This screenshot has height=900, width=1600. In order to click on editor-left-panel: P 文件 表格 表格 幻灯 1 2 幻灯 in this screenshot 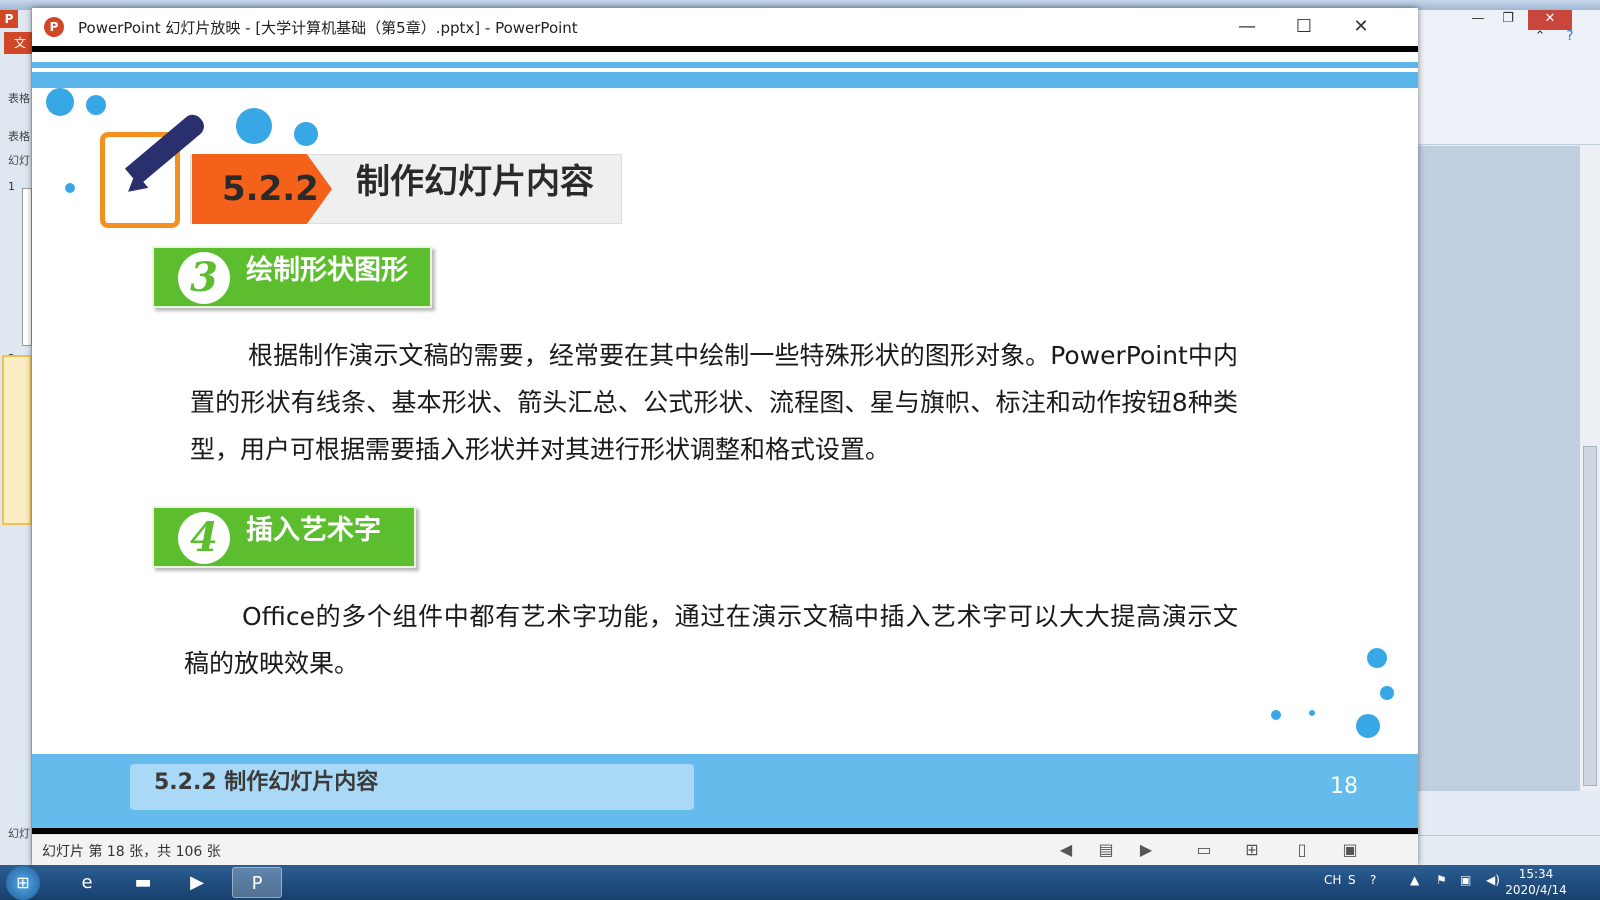, I will do `click(16, 437)`.